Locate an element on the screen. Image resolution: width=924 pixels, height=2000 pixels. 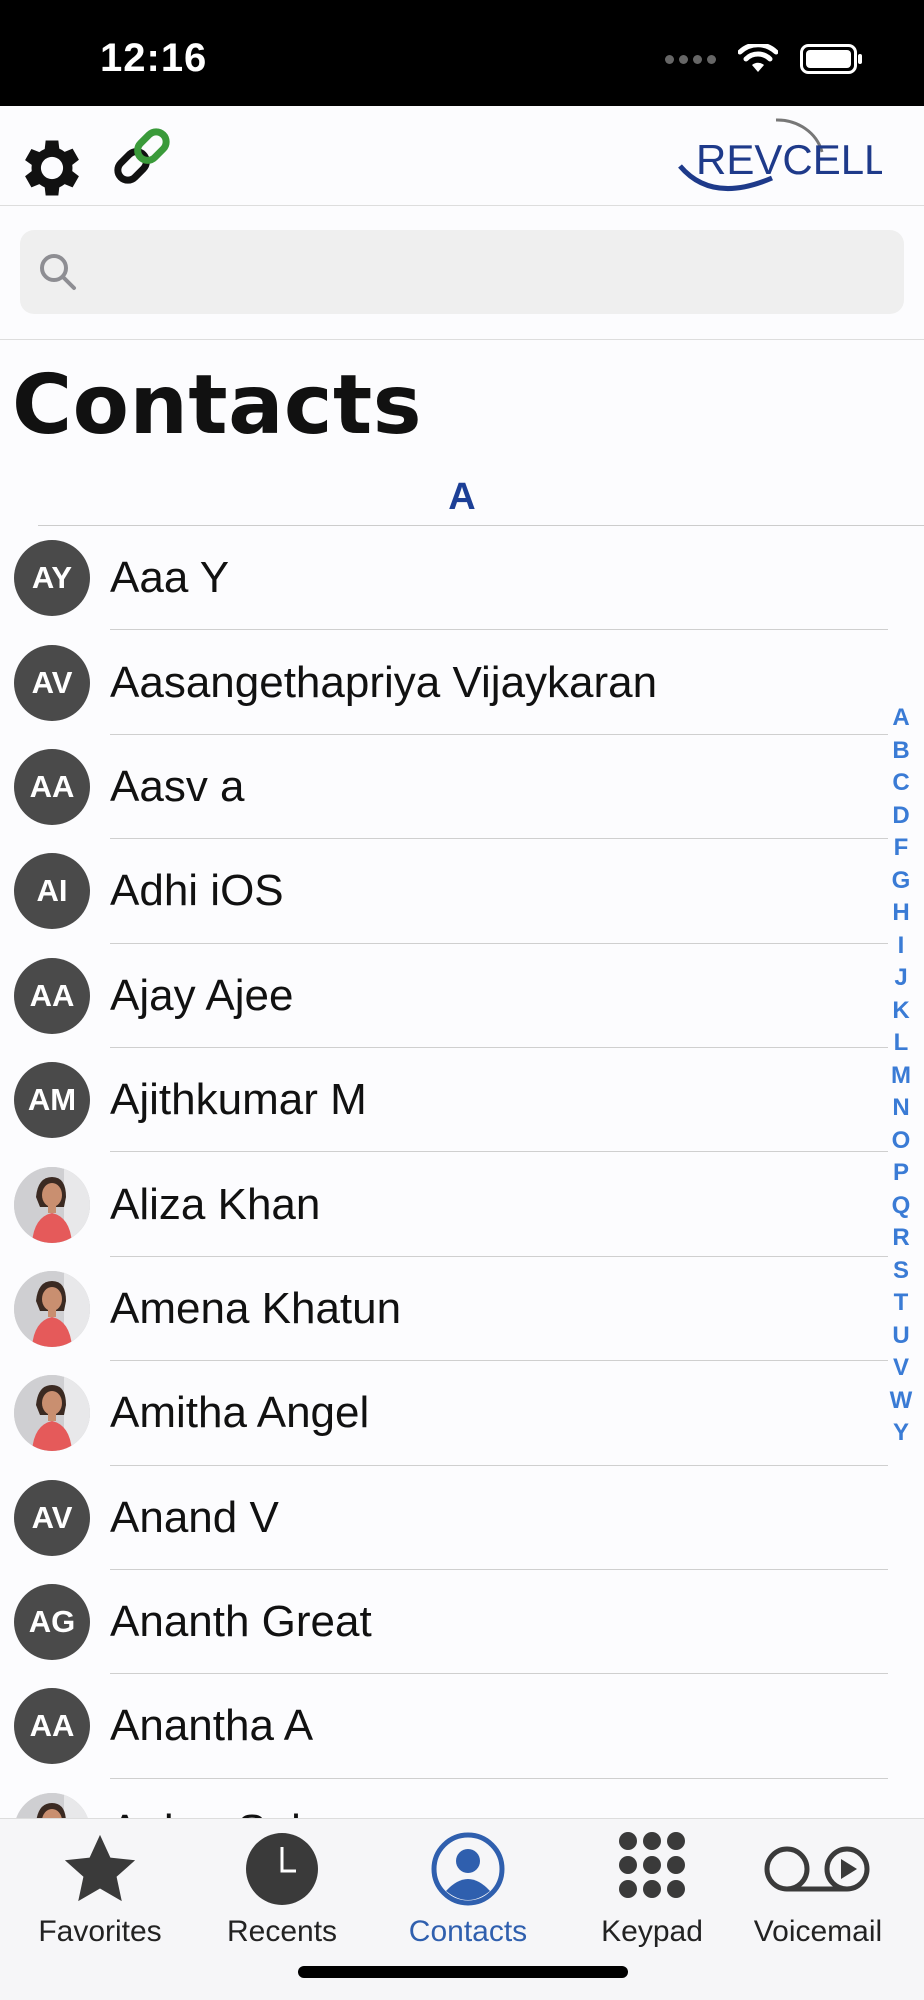
alphabet-index: ABCDFGHIJKLMNOPQRSTUVWY is located at coordinates (901, 1076).